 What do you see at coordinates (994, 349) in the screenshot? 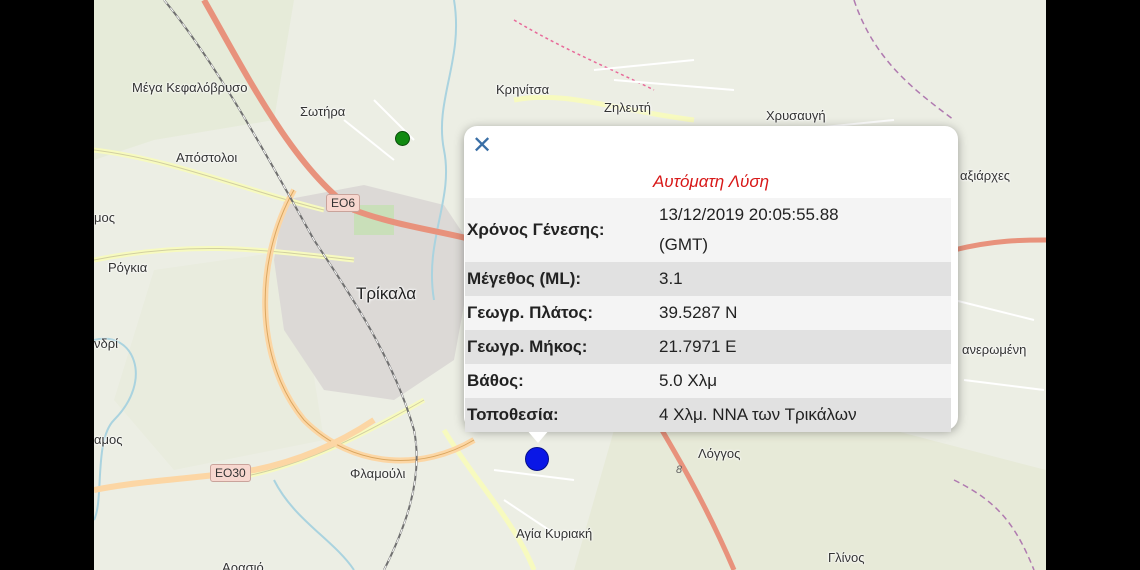
I see `place-label: ανερωμένη` at bounding box center [994, 349].